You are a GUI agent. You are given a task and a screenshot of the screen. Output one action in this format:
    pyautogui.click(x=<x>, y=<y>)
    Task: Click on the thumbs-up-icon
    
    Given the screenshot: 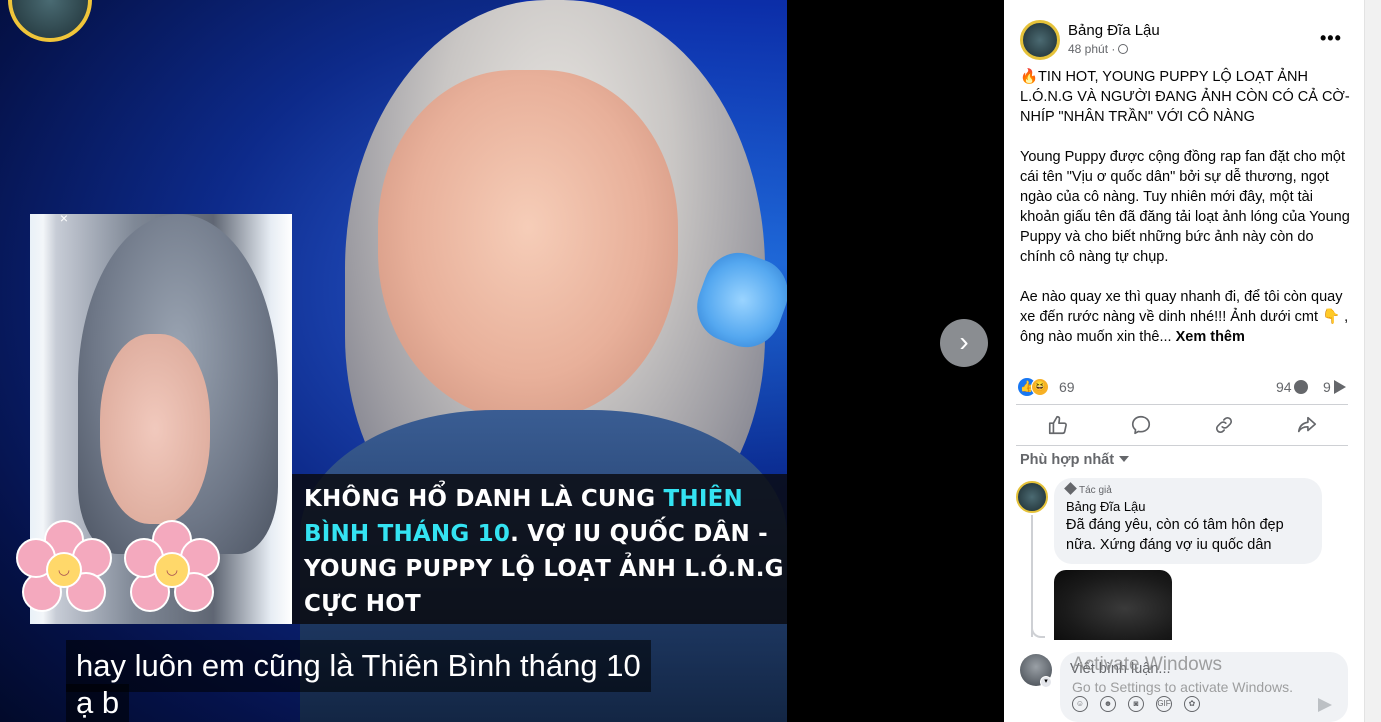 What is the action you would take?
    pyautogui.click(x=1057, y=425)
    